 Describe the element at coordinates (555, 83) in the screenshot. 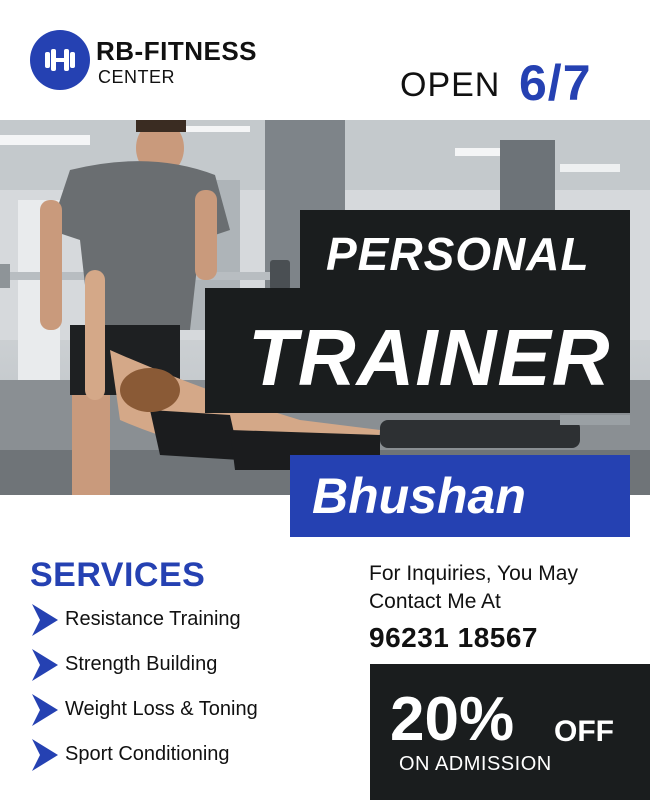

I see `open-days: 6/7` at that location.